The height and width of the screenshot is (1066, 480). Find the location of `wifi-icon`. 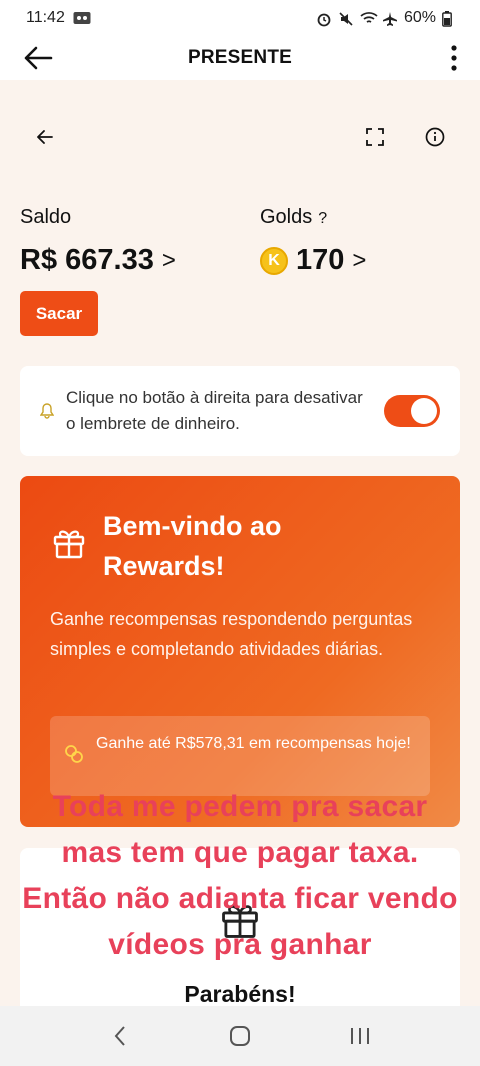

wifi-icon is located at coordinates (369, 18).